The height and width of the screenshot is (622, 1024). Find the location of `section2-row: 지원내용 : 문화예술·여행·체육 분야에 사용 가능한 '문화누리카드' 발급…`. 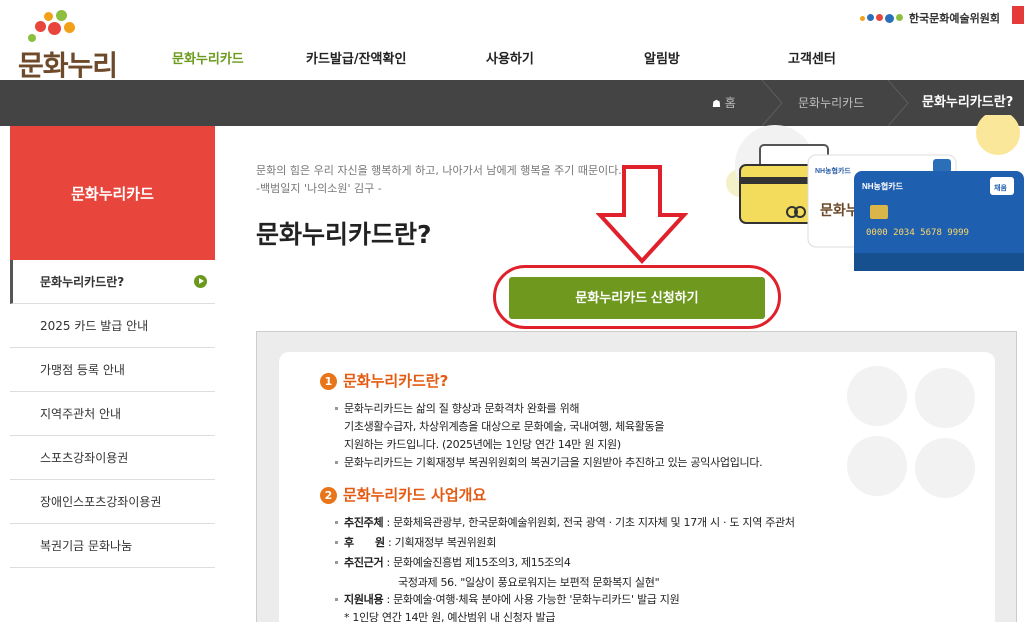

section2-row: 지원내용 : 문화예술·여행·체육 분야에 사용 가능한 '문화누리카드' 발급… is located at coordinates (512, 599).